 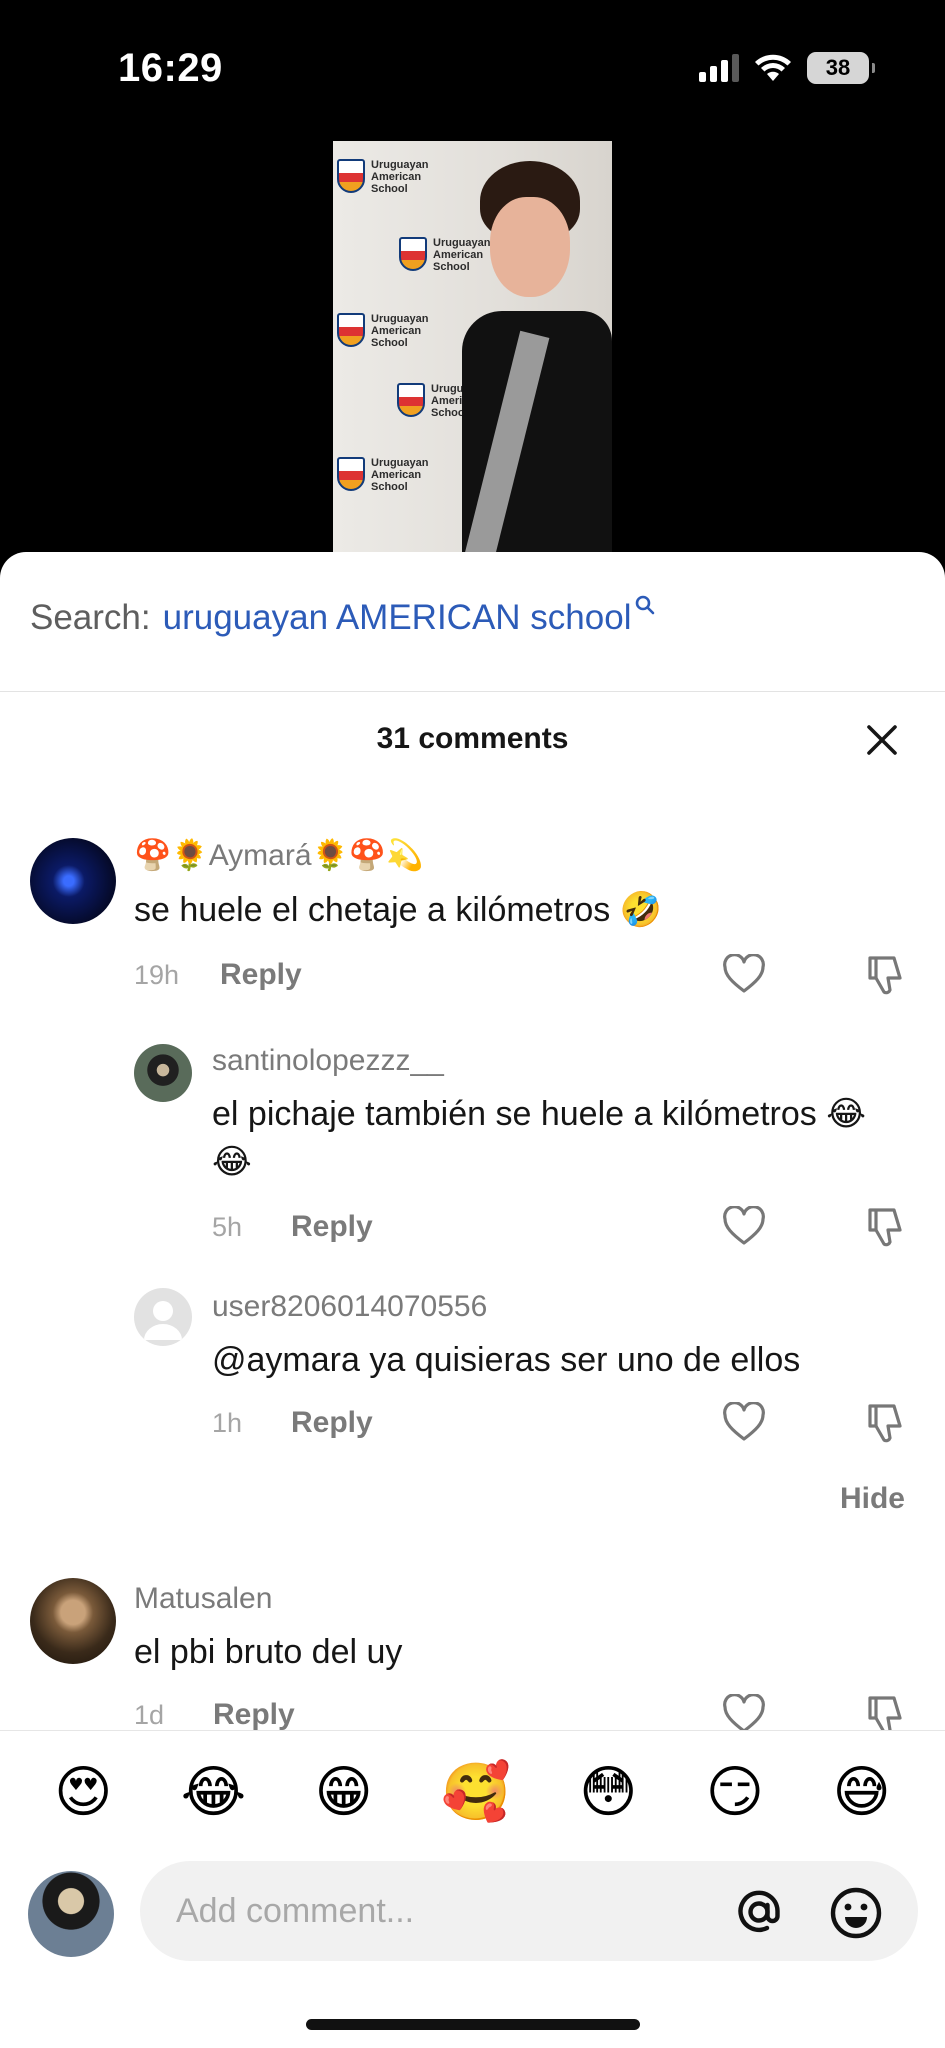 I want to click on comments-count: 31 comments, so click(x=472, y=738).